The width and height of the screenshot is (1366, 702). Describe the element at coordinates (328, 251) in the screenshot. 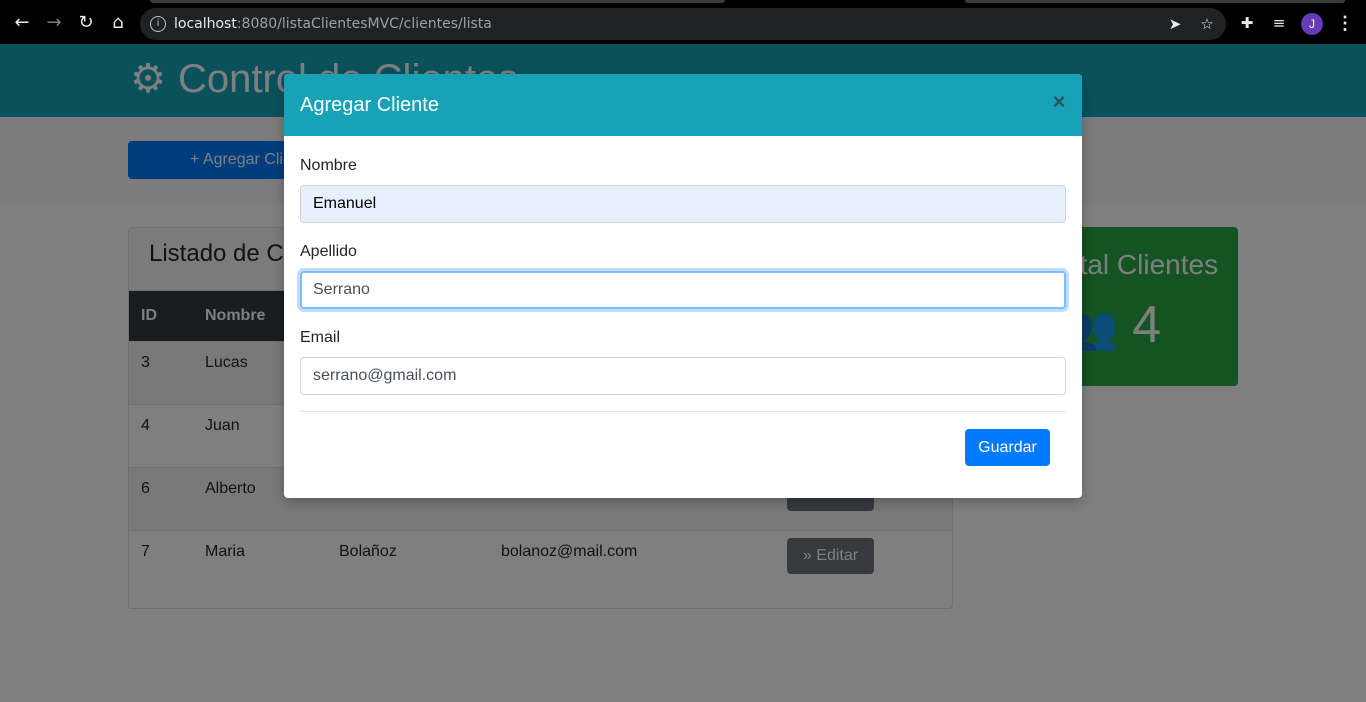

I see `apellido-label: Apellido` at that location.